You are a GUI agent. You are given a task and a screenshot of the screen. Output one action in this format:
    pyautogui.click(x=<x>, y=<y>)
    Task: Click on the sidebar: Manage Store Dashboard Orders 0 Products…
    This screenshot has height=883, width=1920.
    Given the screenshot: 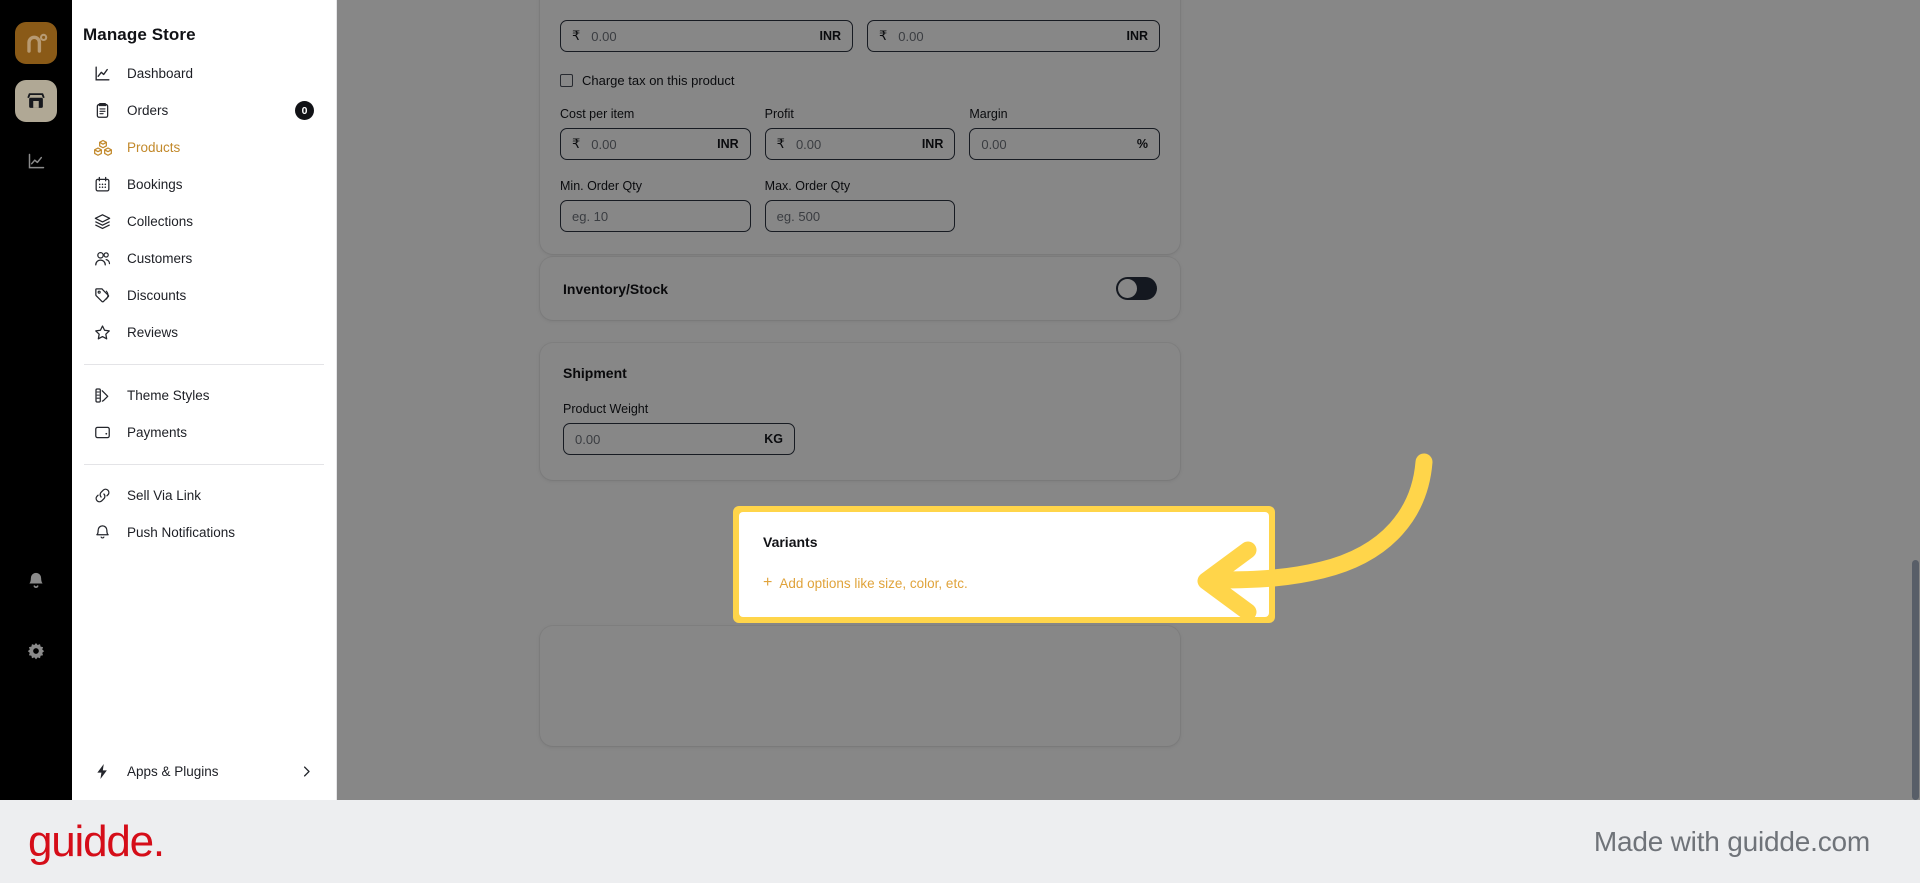 What is the action you would take?
    pyautogui.click(x=204, y=400)
    